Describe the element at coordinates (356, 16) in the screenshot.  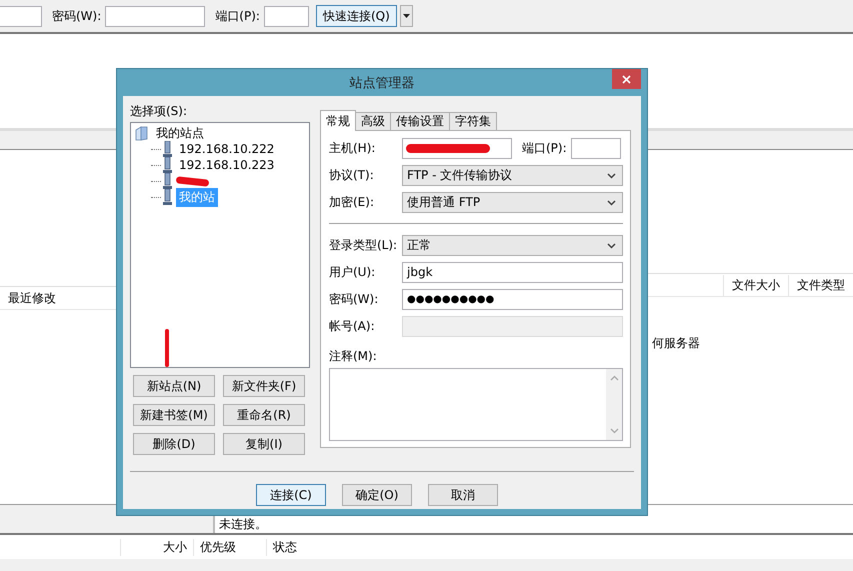
I see `quickconnect-button: 快速连接(Q)` at that location.